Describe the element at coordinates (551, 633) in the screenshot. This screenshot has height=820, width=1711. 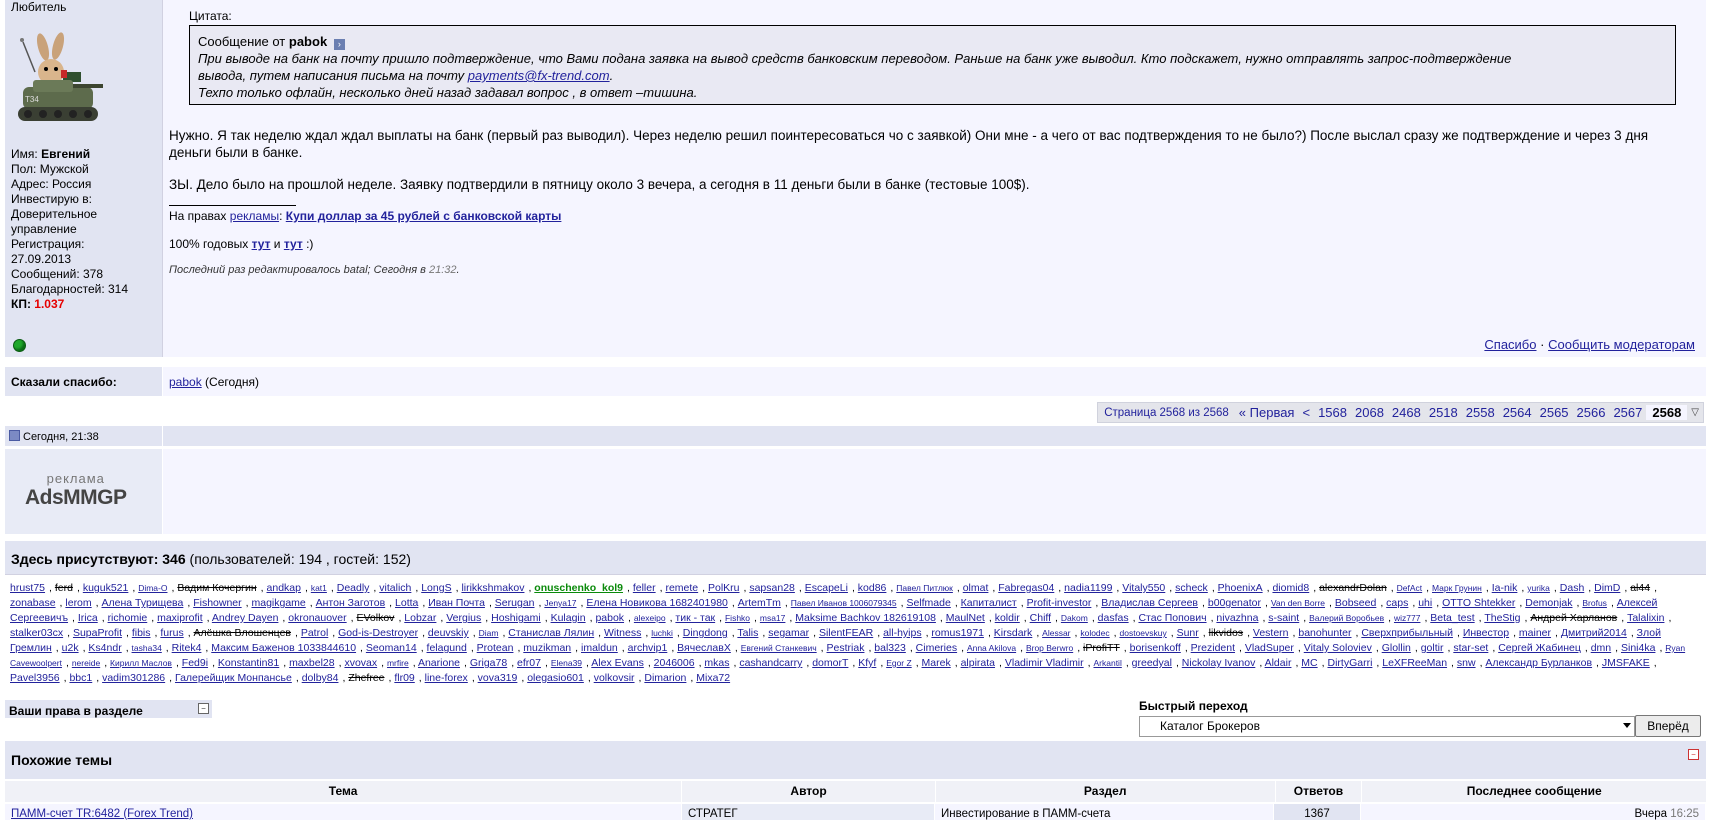
I see `online-user-link: Станислав Лялин` at that location.